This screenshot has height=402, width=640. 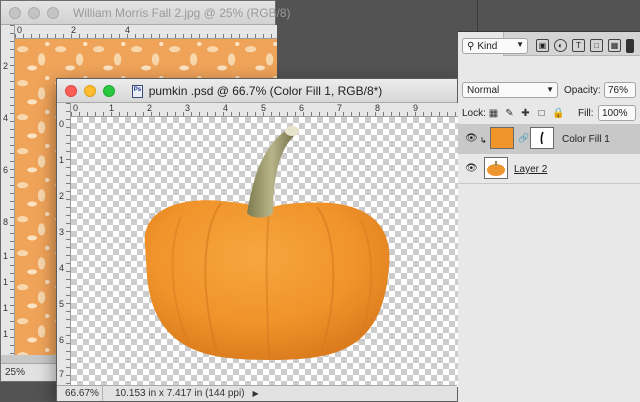 I want to click on image-filter-icon: ▣, so click(x=542, y=45).